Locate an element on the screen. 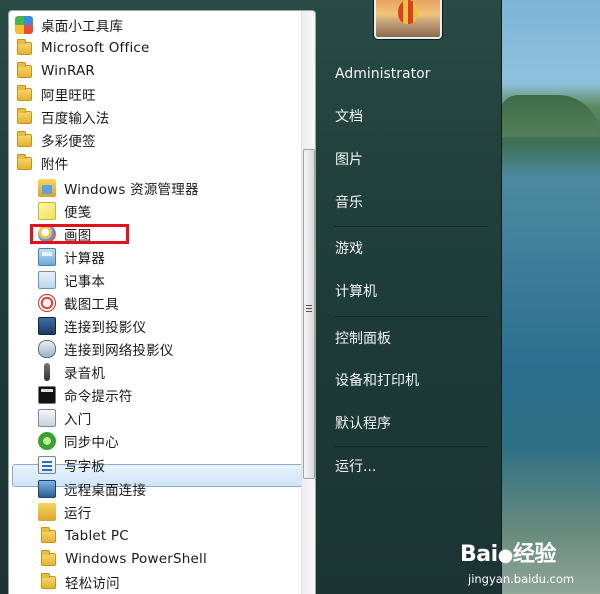 The image size is (600, 594). sound-recorder-icon is located at coordinates (47, 372).